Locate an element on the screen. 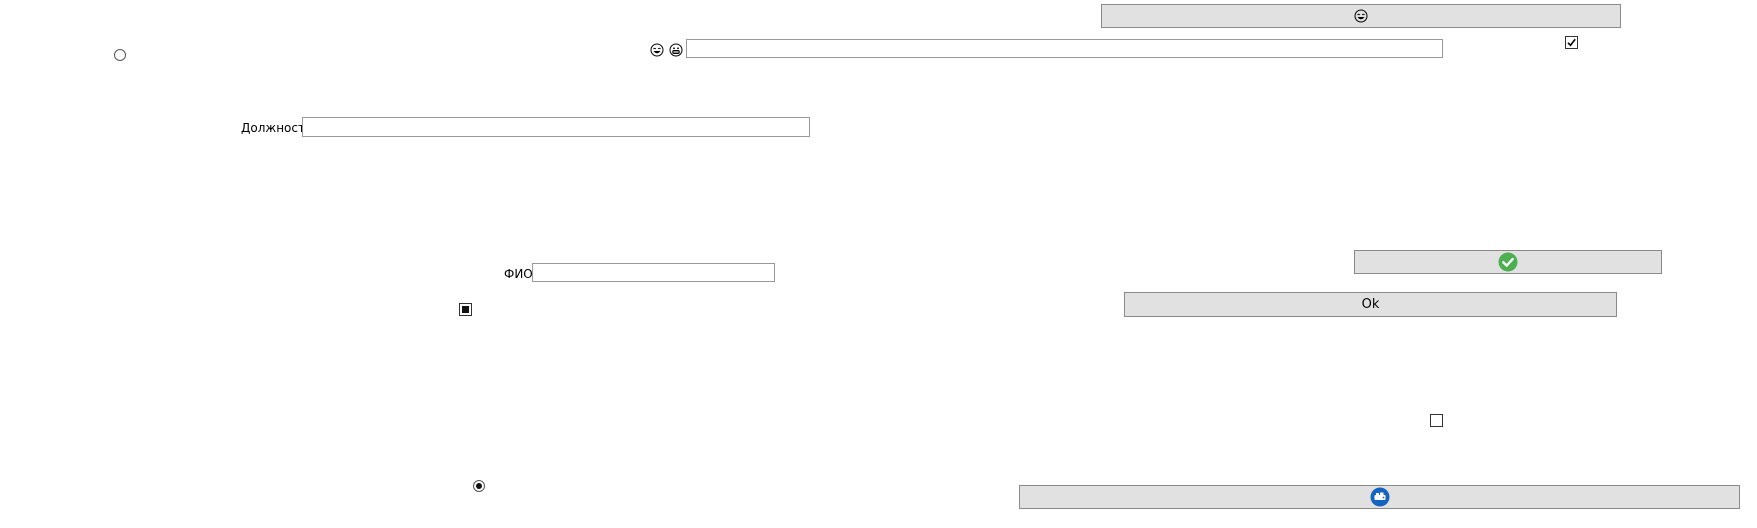  green-check-icon is located at coordinates (1508, 262).